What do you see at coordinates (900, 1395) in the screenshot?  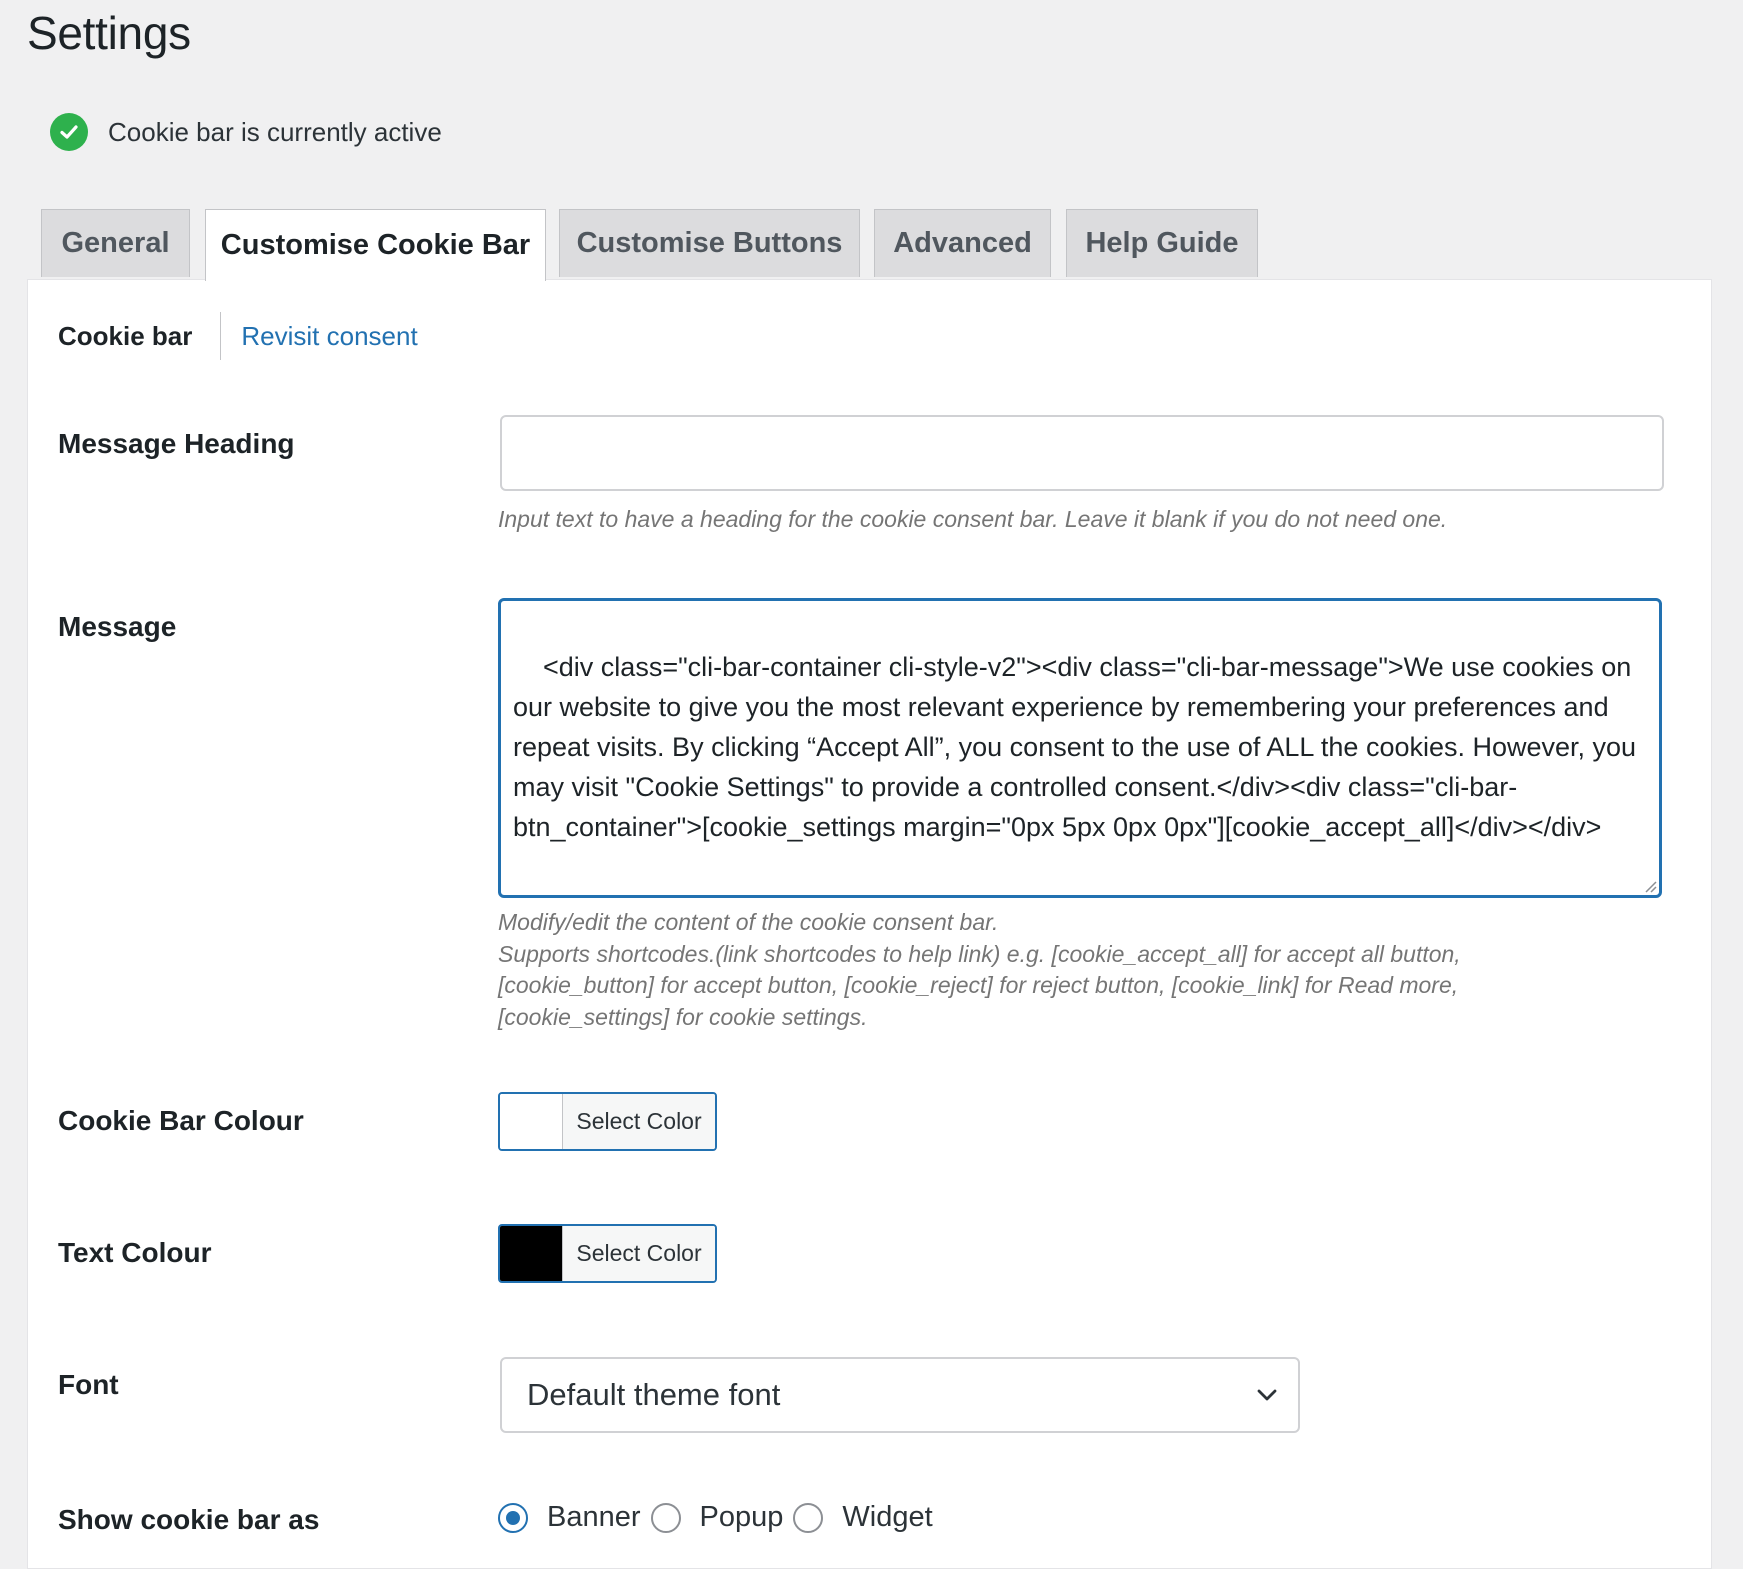 I see `font-select: Default theme font` at bounding box center [900, 1395].